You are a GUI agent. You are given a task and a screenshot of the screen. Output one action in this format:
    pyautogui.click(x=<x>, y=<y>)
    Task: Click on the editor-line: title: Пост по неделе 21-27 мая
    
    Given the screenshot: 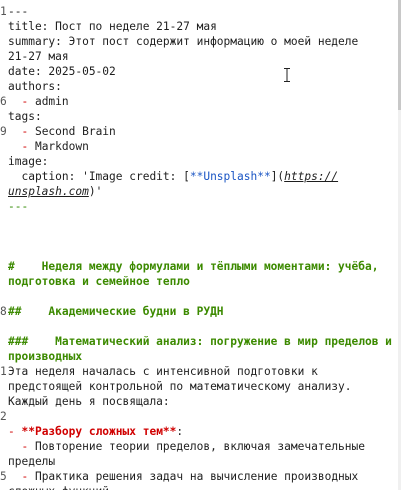 What is the action you would take?
    pyautogui.click(x=200, y=26)
    